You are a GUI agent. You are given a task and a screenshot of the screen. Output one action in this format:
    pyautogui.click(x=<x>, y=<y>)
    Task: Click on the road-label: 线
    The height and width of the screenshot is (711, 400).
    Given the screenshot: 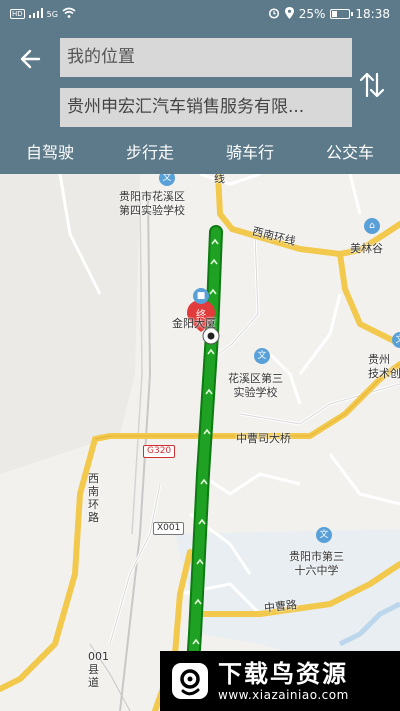 What is the action you would take?
    pyautogui.click(x=219, y=179)
    